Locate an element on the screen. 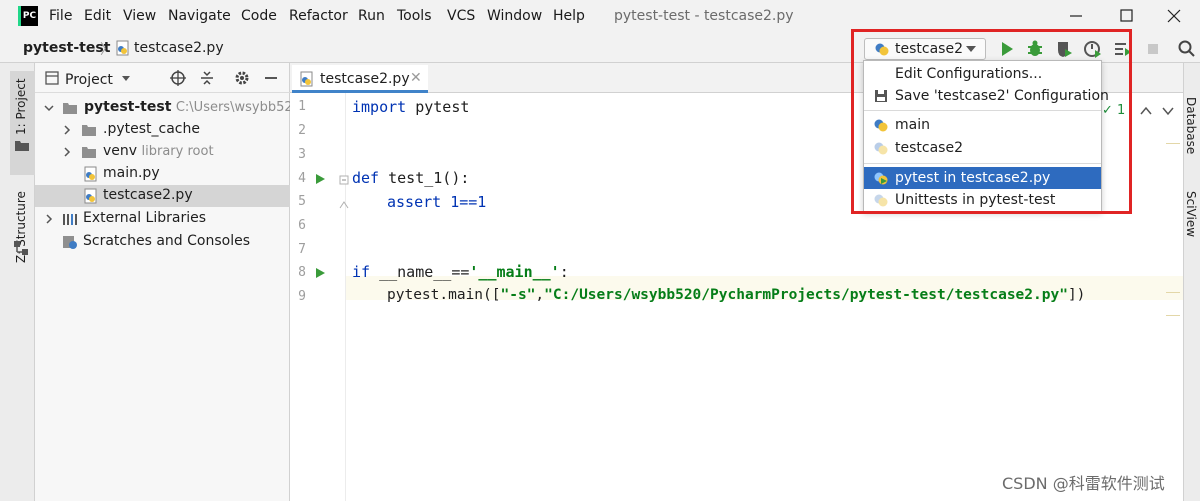 The image size is (1200, 501). collapse-all-icon is located at coordinates (207, 78).